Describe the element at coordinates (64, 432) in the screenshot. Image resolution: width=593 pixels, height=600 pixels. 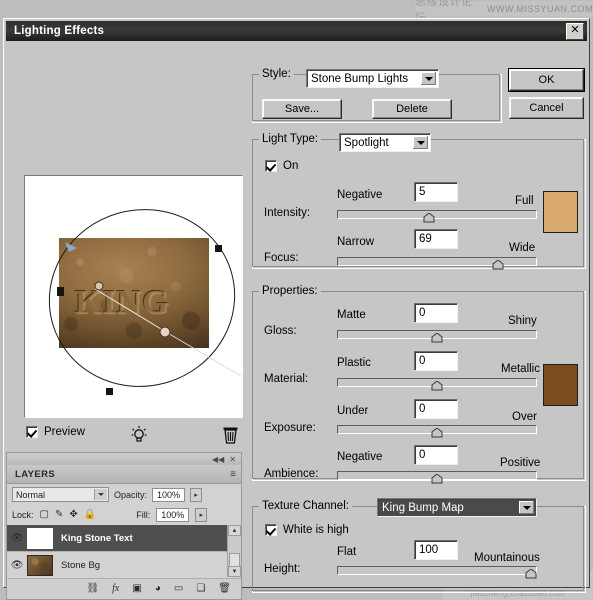
I see `preview-label: Preview` at that location.